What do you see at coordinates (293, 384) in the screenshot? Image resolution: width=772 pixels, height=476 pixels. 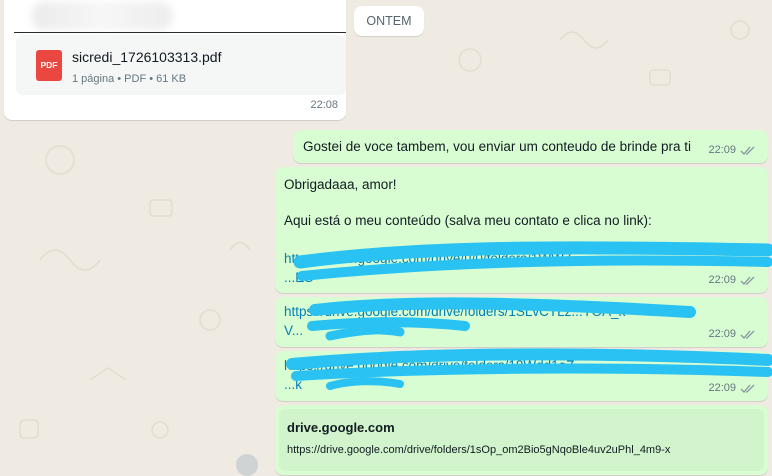 I see `drive-link-3-cont: ...k` at bounding box center [293, 384].